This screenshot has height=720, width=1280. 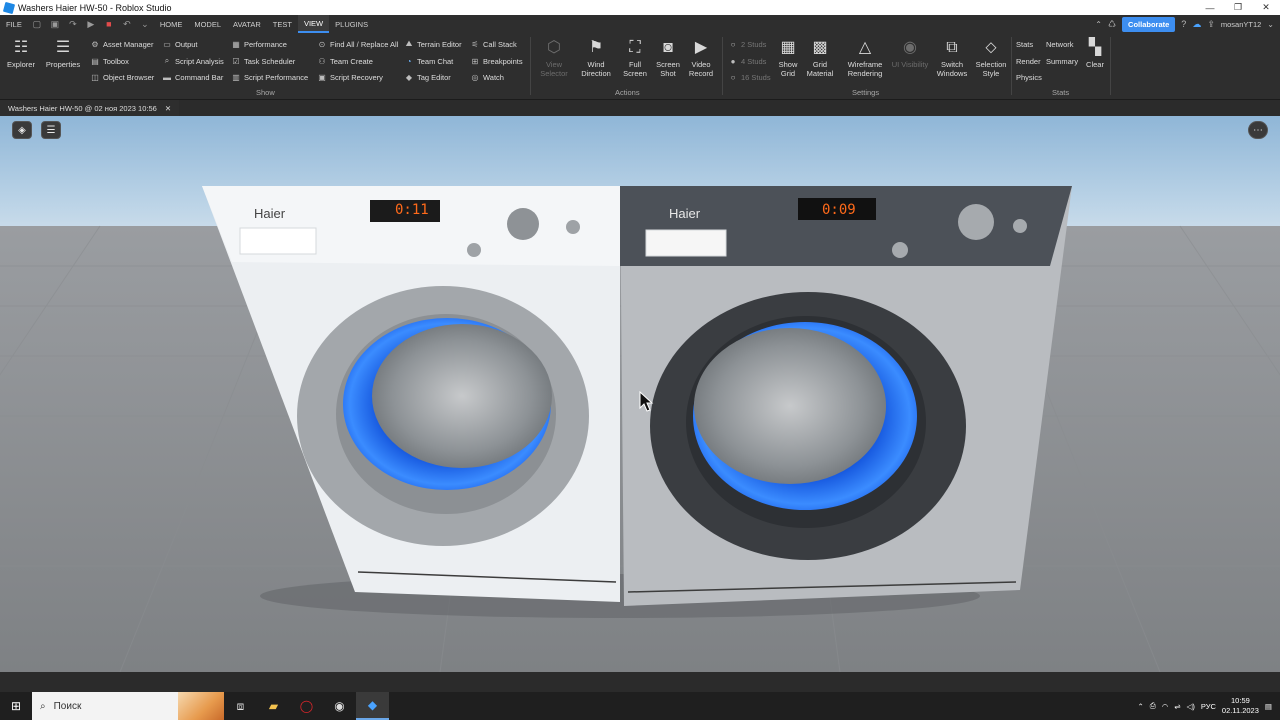 I want to click on call-stack-label: Call Stack, so click(x=500, y=44).